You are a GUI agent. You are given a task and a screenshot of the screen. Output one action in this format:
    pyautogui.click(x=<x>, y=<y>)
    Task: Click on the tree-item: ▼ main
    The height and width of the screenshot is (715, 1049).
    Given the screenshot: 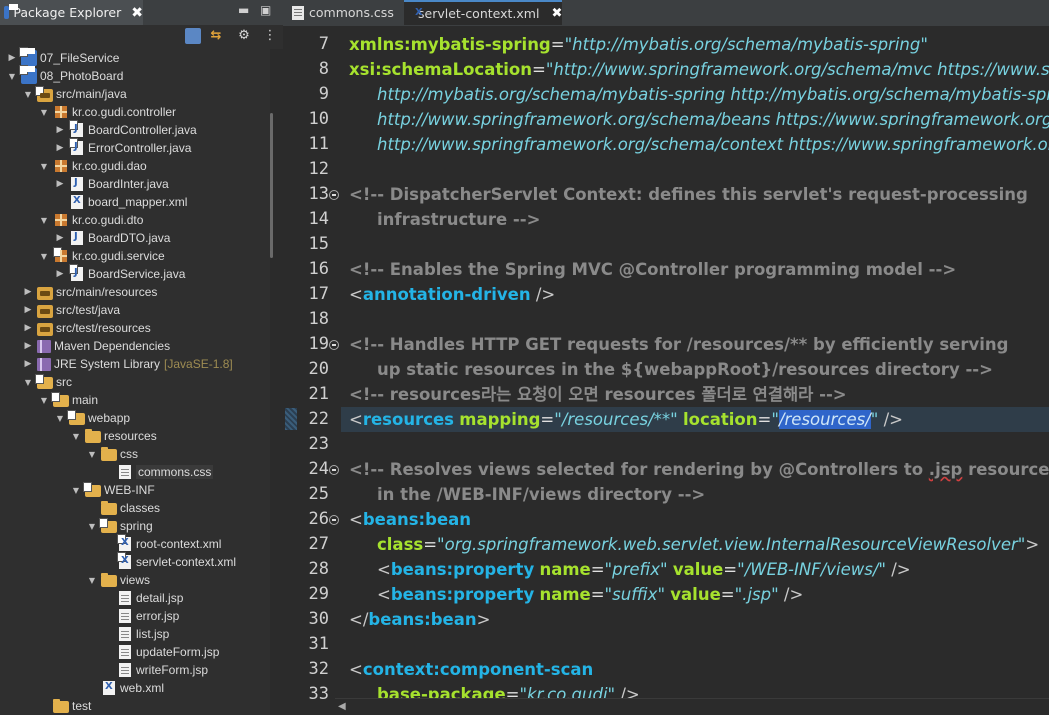 What is the action you would take?
    pyautogui.click(x=68, y=400)
    